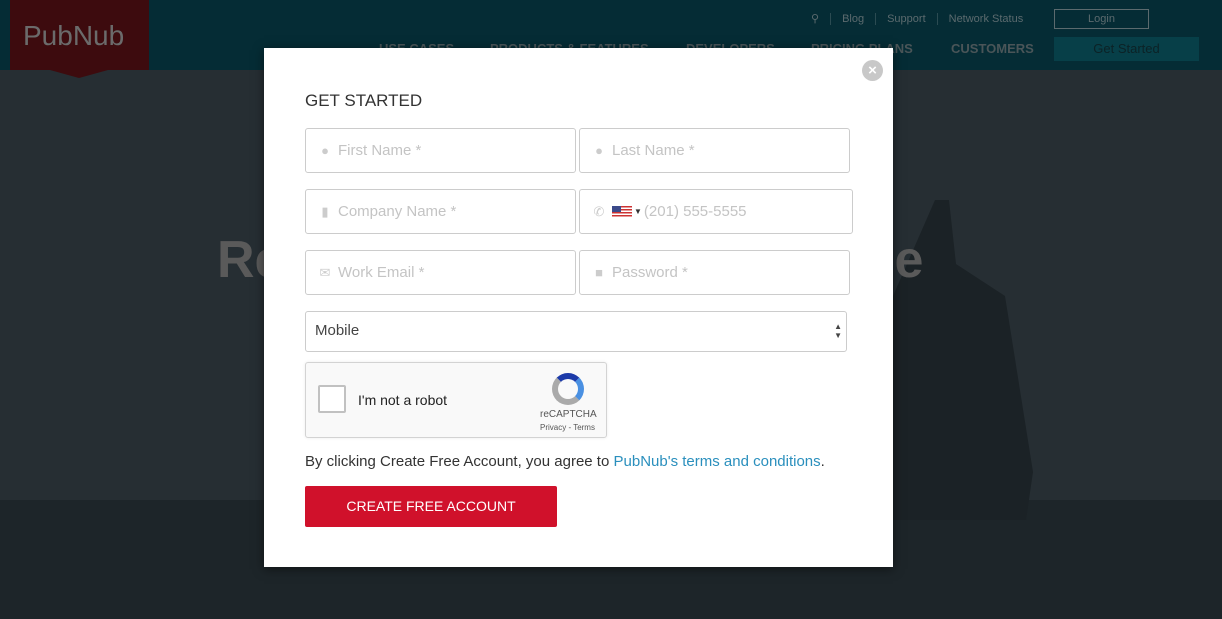  What do you see at coordinates (822, 461) in the screenshot?
I see `terms-end: .` at bounding box center [822, 461].